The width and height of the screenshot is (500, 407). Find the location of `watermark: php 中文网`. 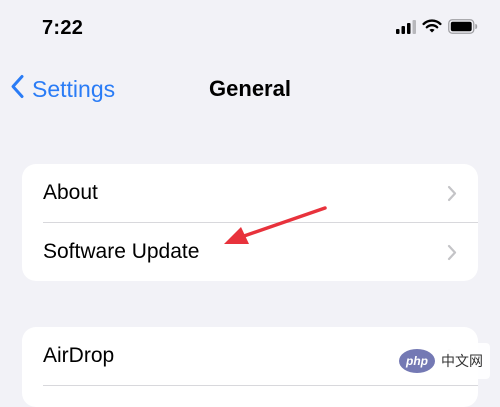

watermark: php 中文网 is located at coordinates (441, 361).